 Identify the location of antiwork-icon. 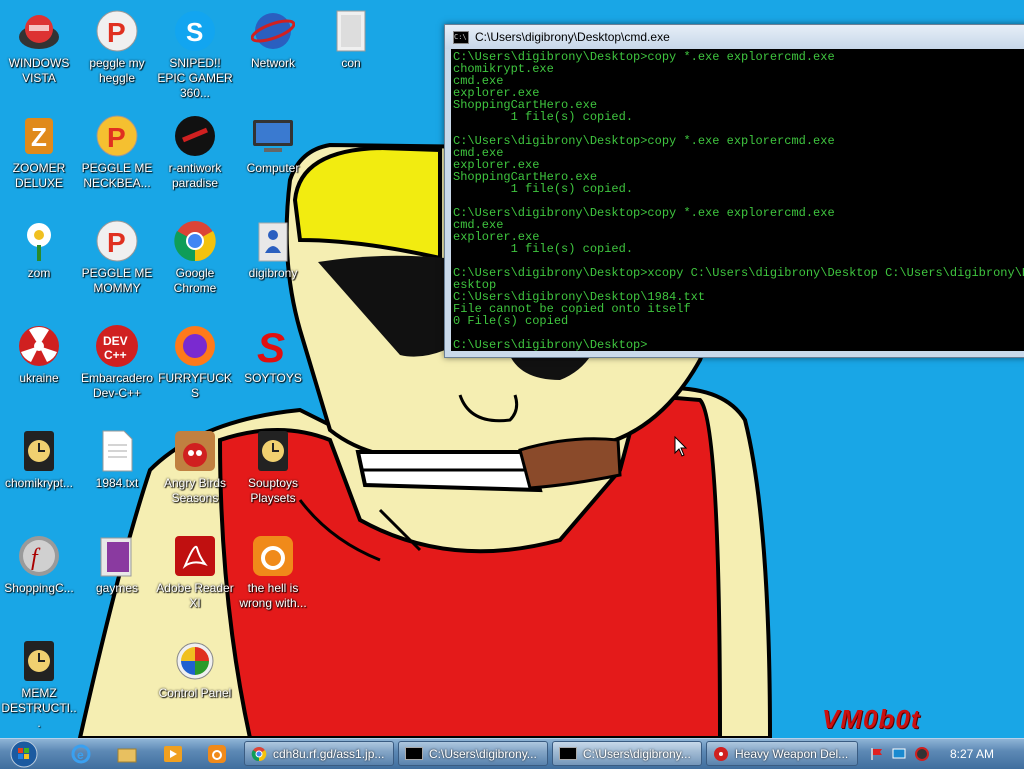
(195, 136).